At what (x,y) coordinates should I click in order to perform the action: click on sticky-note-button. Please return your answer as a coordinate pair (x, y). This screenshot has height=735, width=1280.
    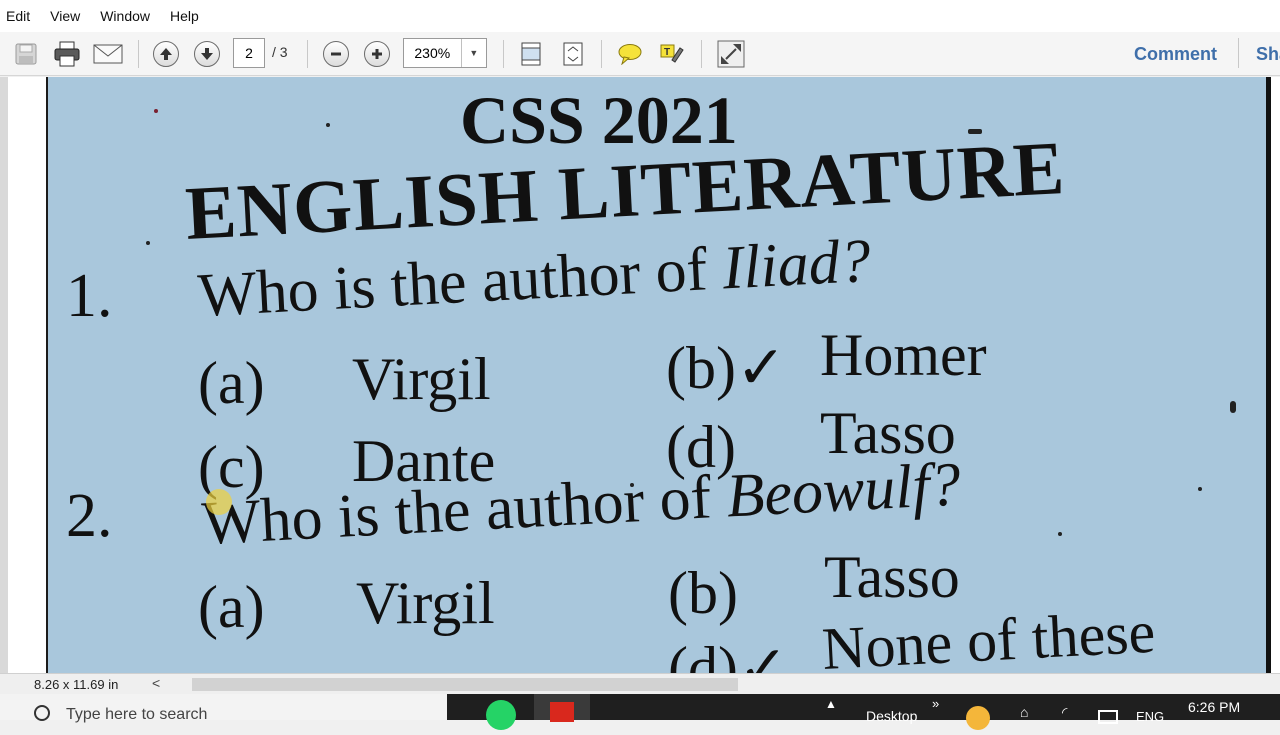
    Looking at the image, I should click on (630, 54).